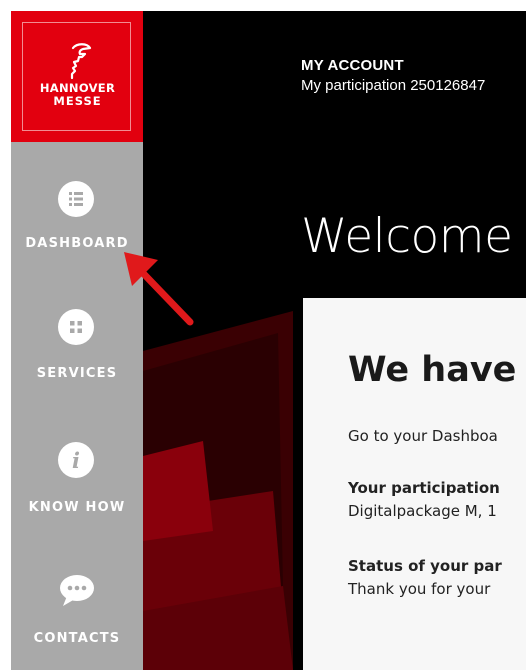  I want to click on info-icon: i, so click(76, 460).